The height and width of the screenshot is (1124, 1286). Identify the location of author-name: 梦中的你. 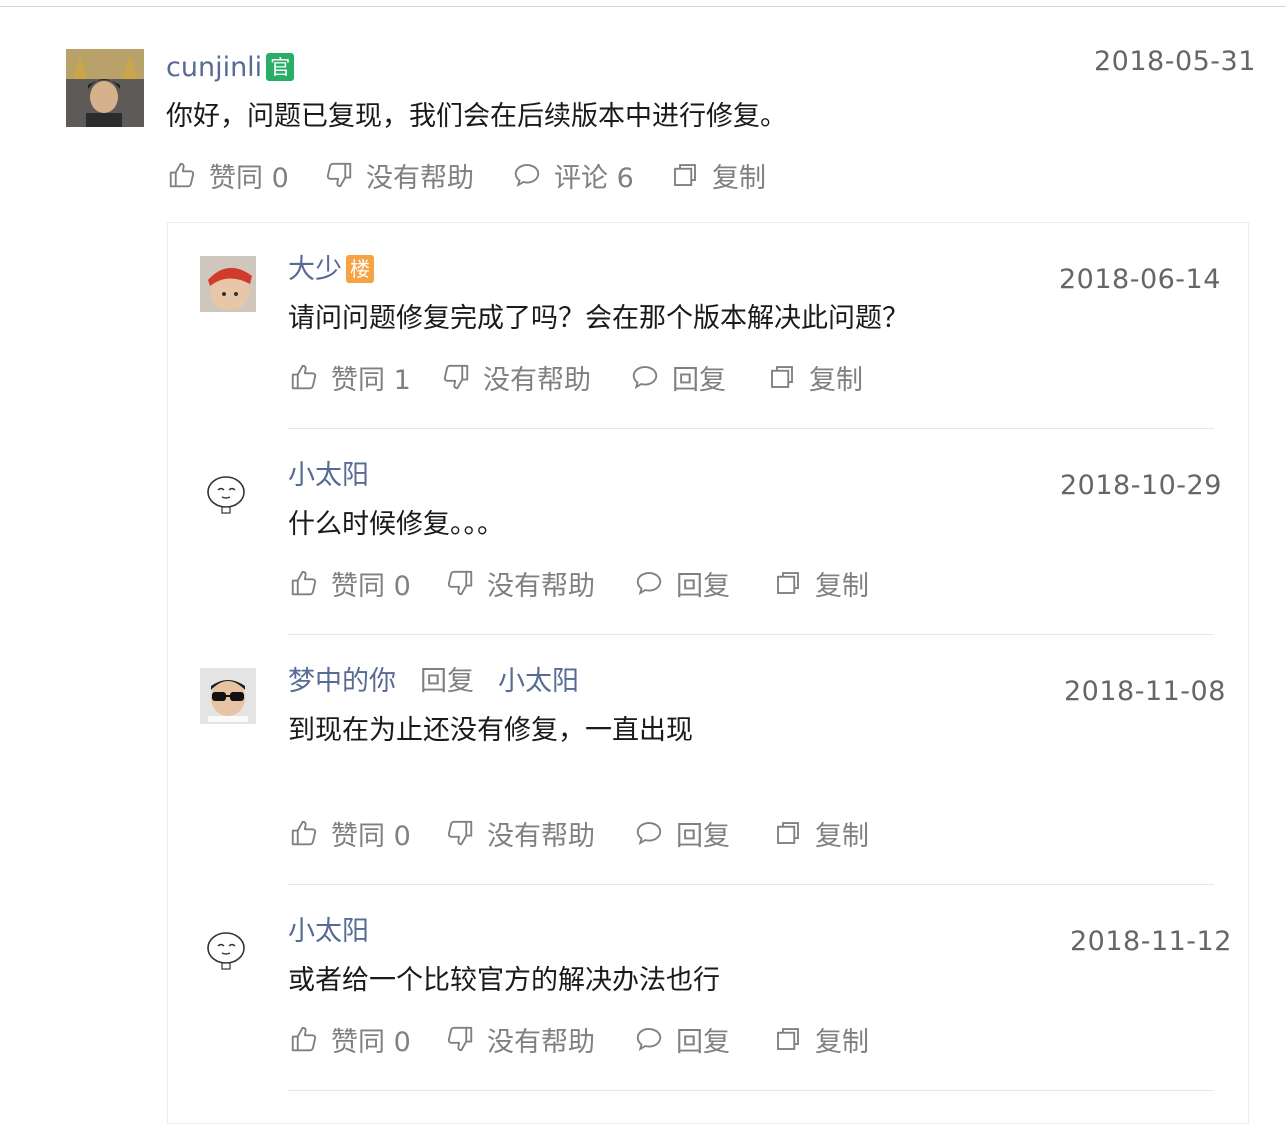
(342, 681).